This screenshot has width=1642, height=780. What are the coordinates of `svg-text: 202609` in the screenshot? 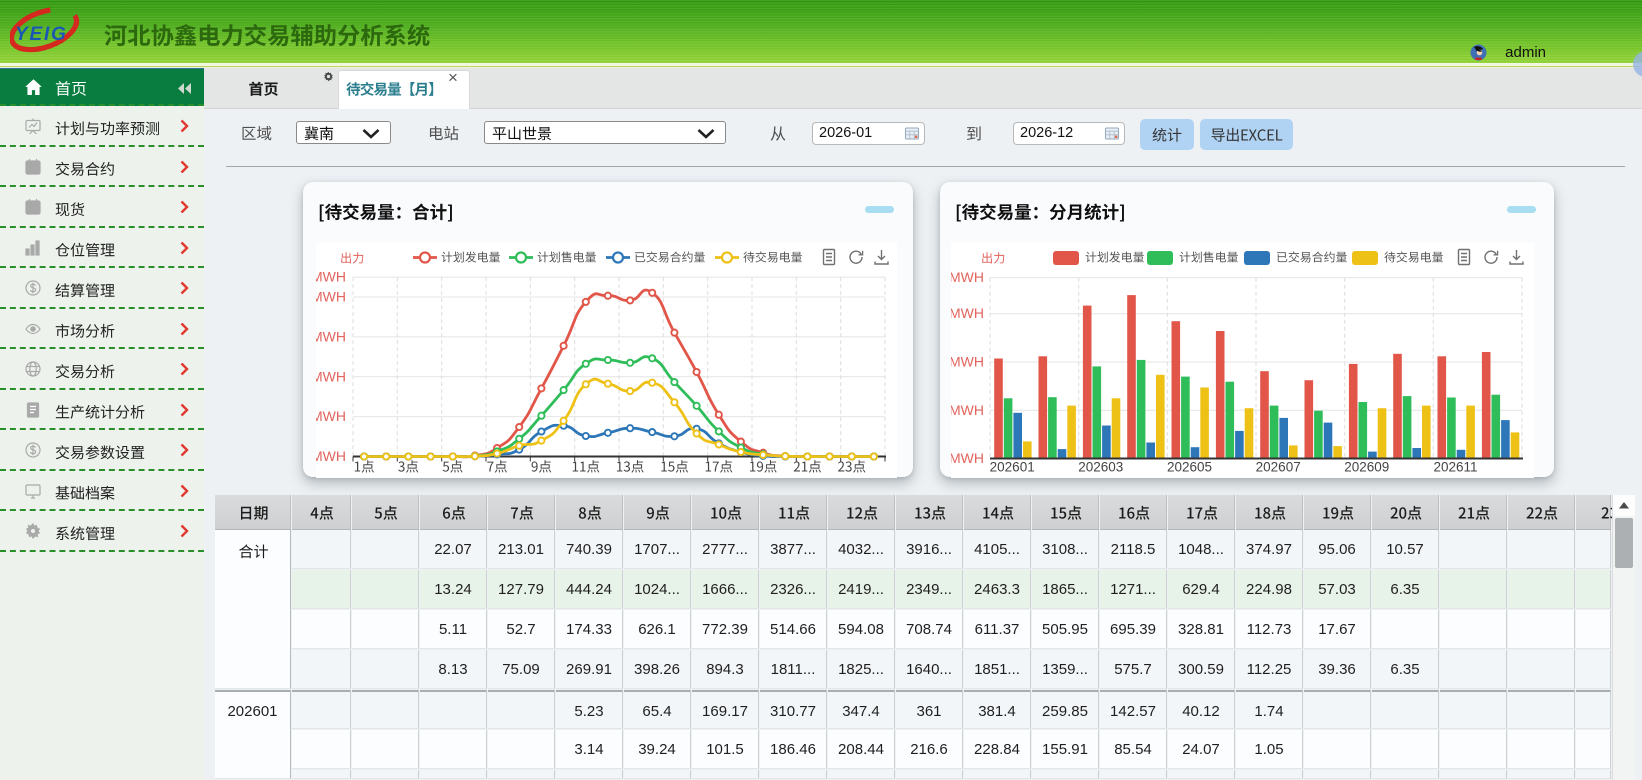 It's located at (1366, 467).